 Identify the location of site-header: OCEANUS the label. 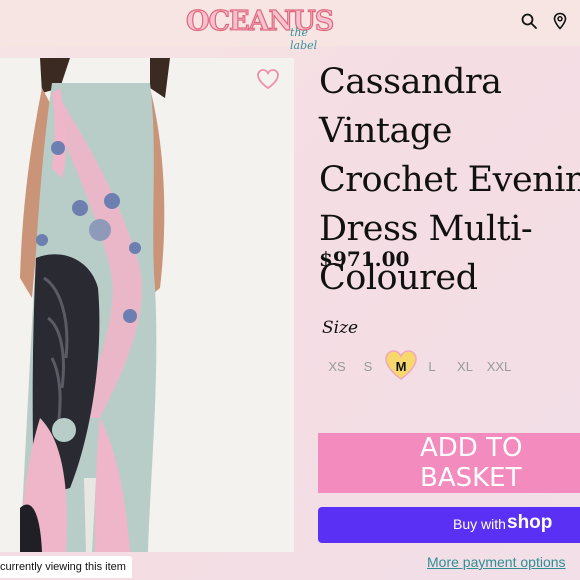
(290, 26).